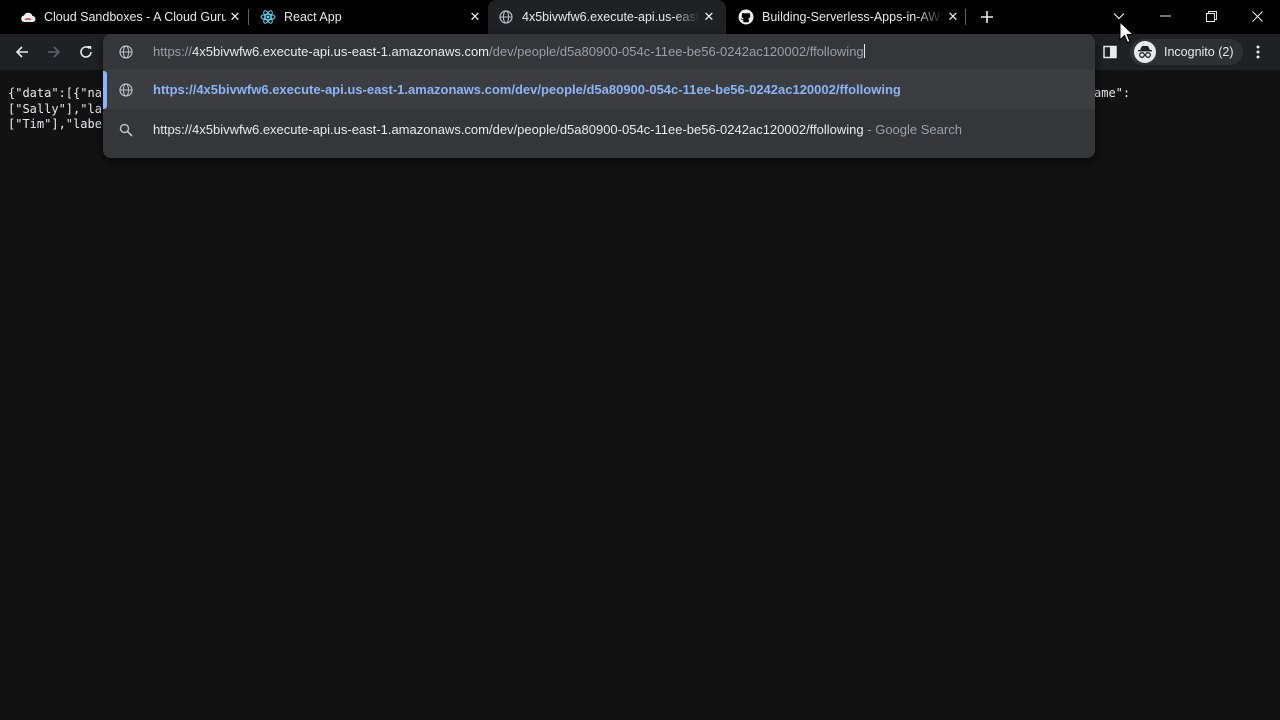 Image resolution: width=1280 pixels, height=720 pixels. I want to click on text-caret, so click(864, 51).